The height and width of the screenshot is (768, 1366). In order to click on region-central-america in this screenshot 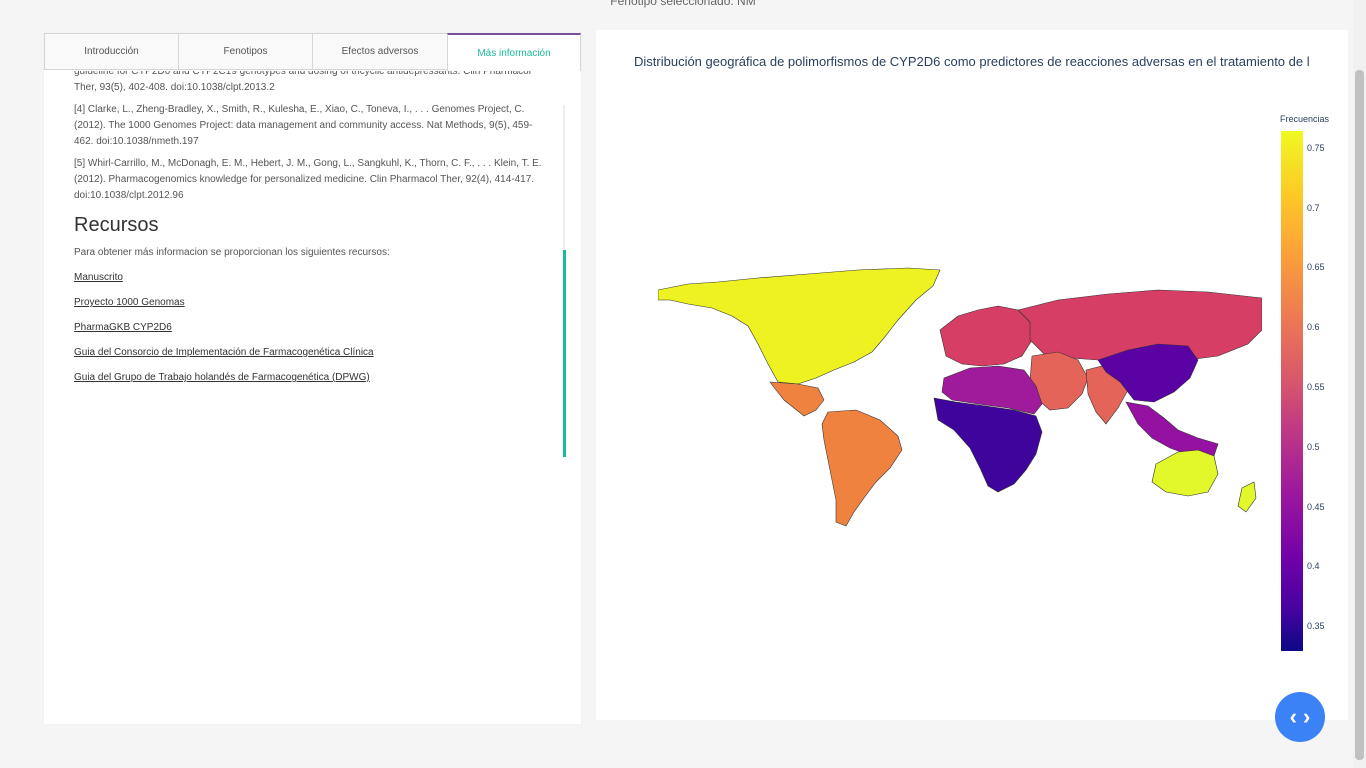, I will do `click(797, 399)`.